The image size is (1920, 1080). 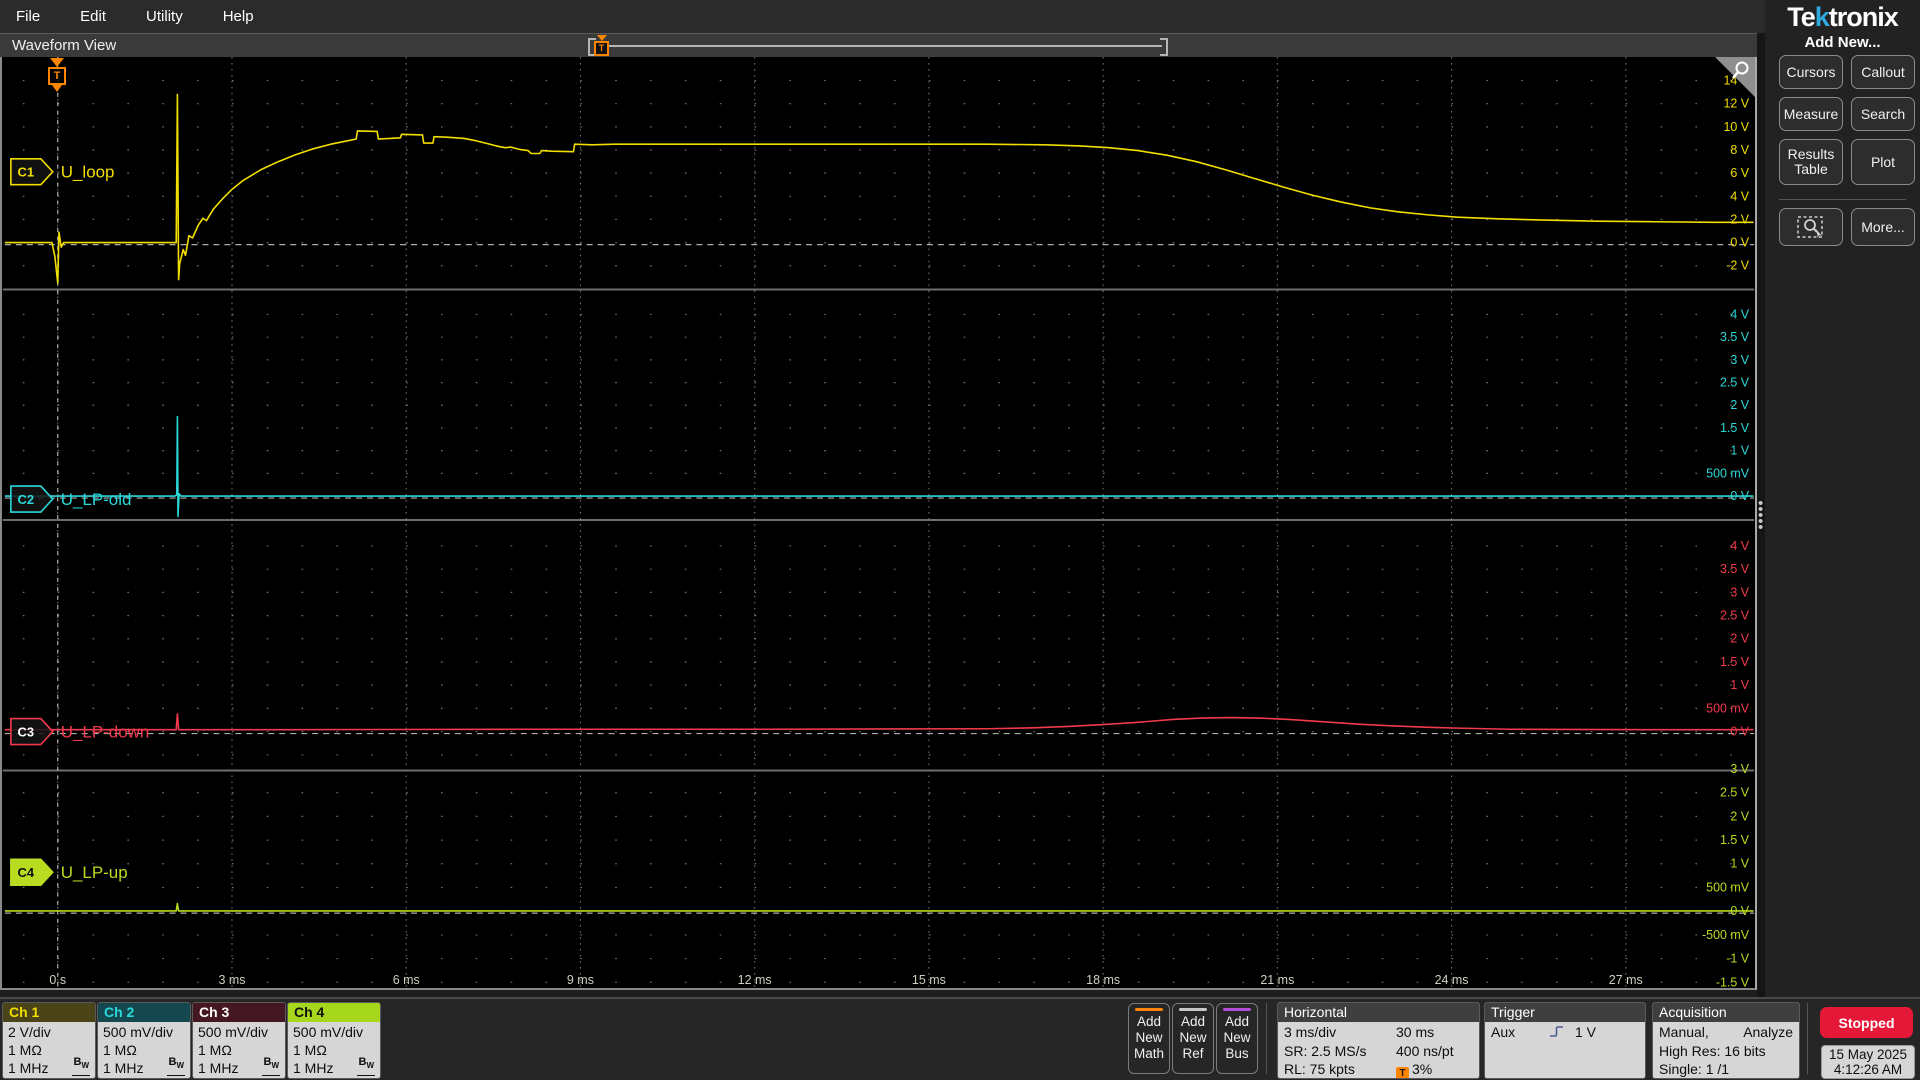 I want to click on trace-label-c3: U_LP-down, so click(x=105, y=732).